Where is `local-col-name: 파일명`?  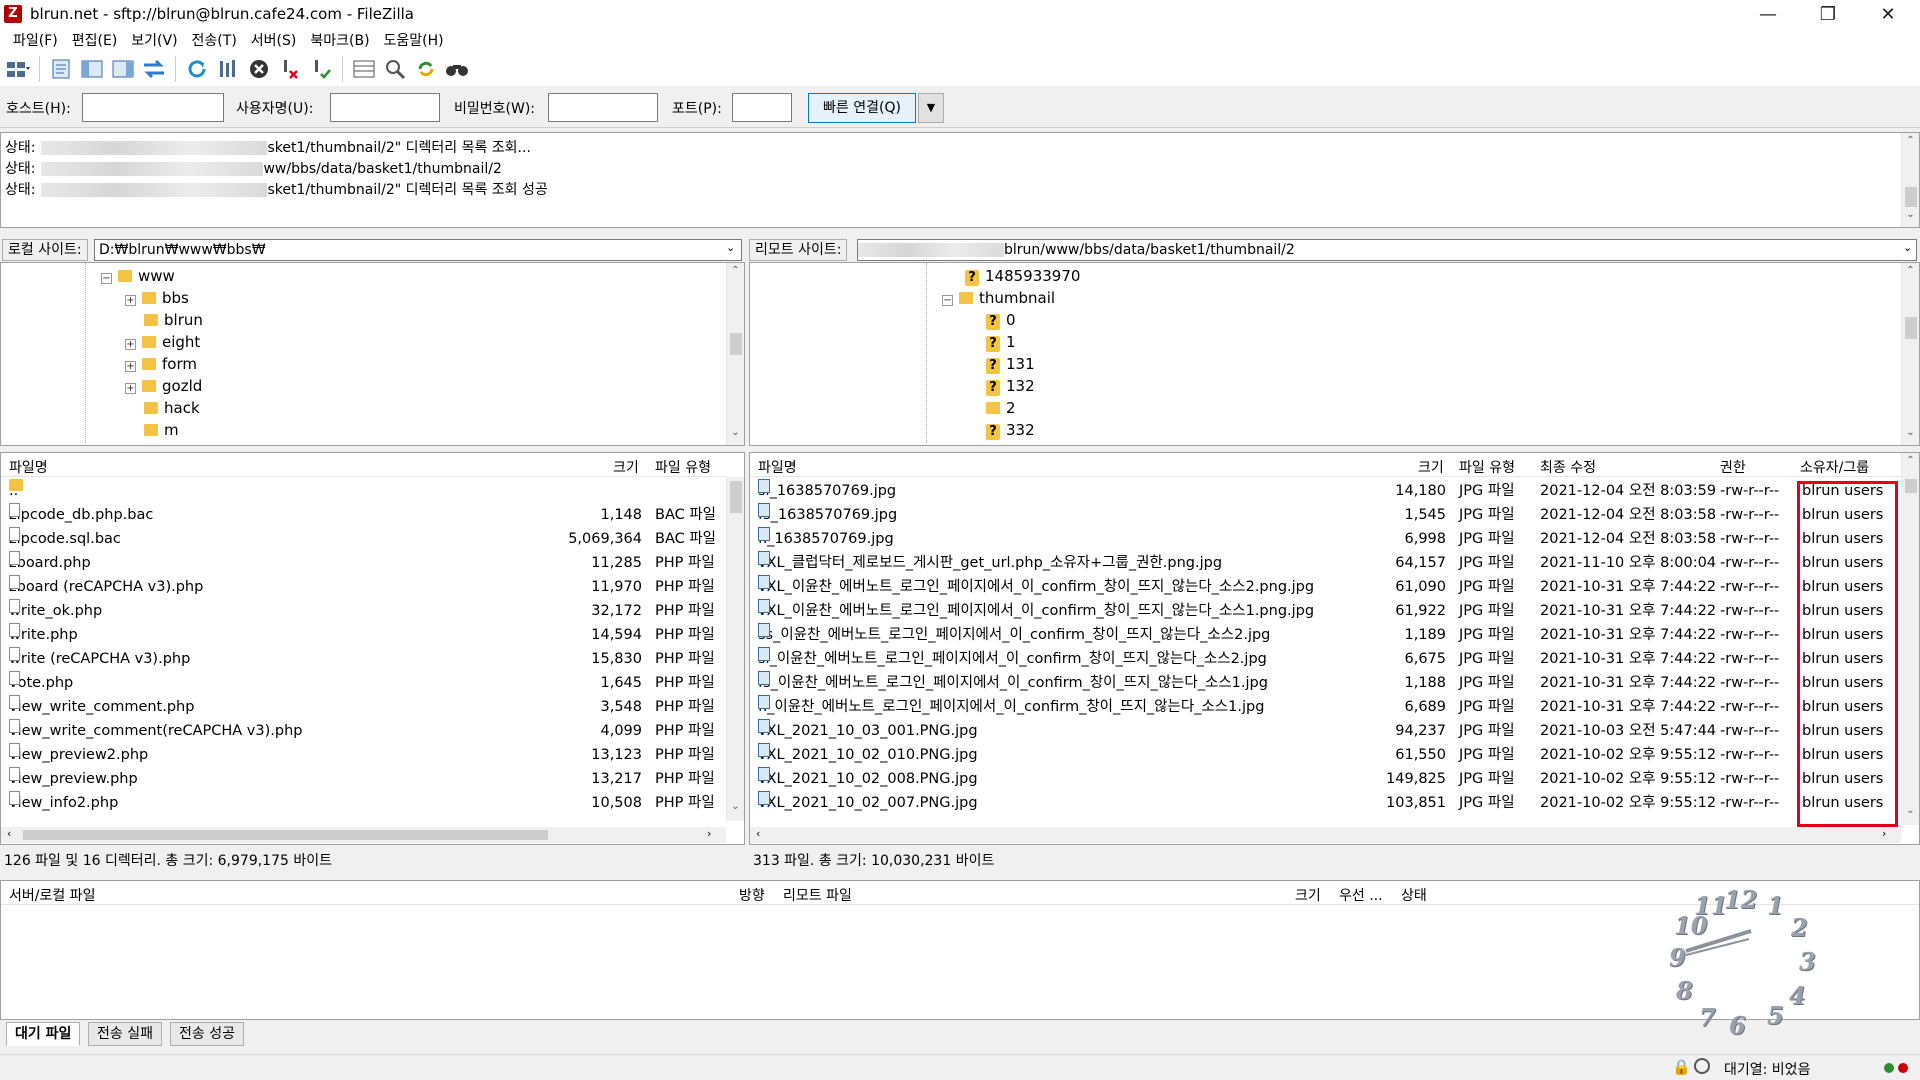 local-col-name: 파일명 is located at coordinates (28, 467).